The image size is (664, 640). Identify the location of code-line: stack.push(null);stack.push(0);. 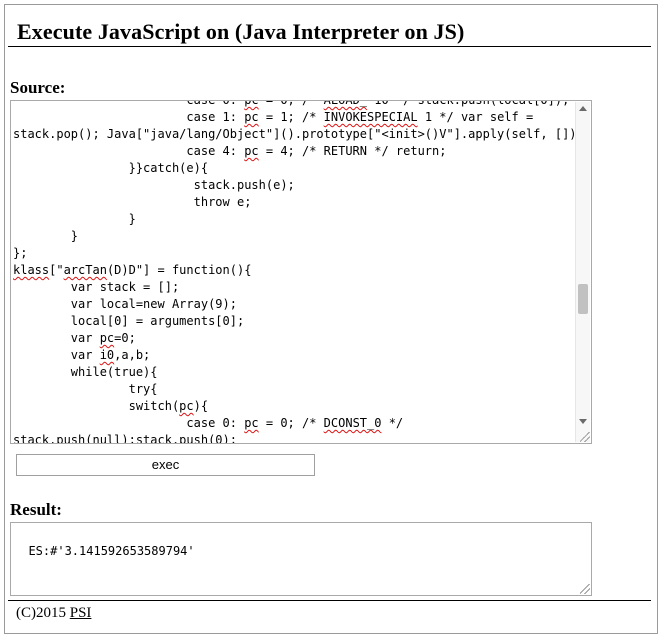
(294, 438).